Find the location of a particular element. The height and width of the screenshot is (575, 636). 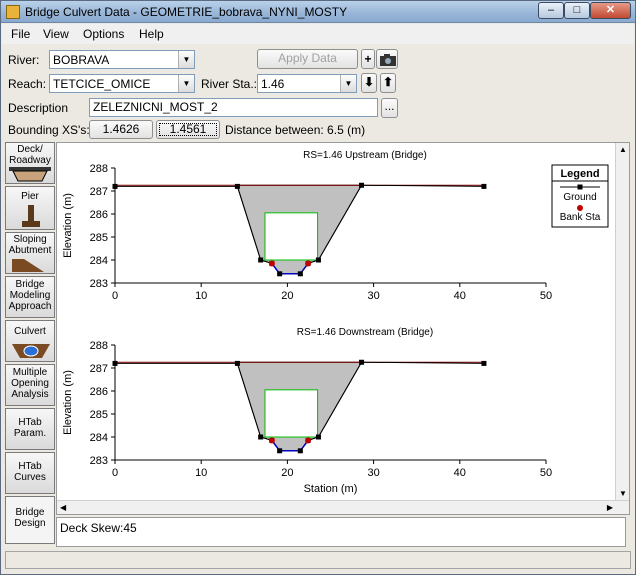

menu-view: View is located at coordinates (56, 34).